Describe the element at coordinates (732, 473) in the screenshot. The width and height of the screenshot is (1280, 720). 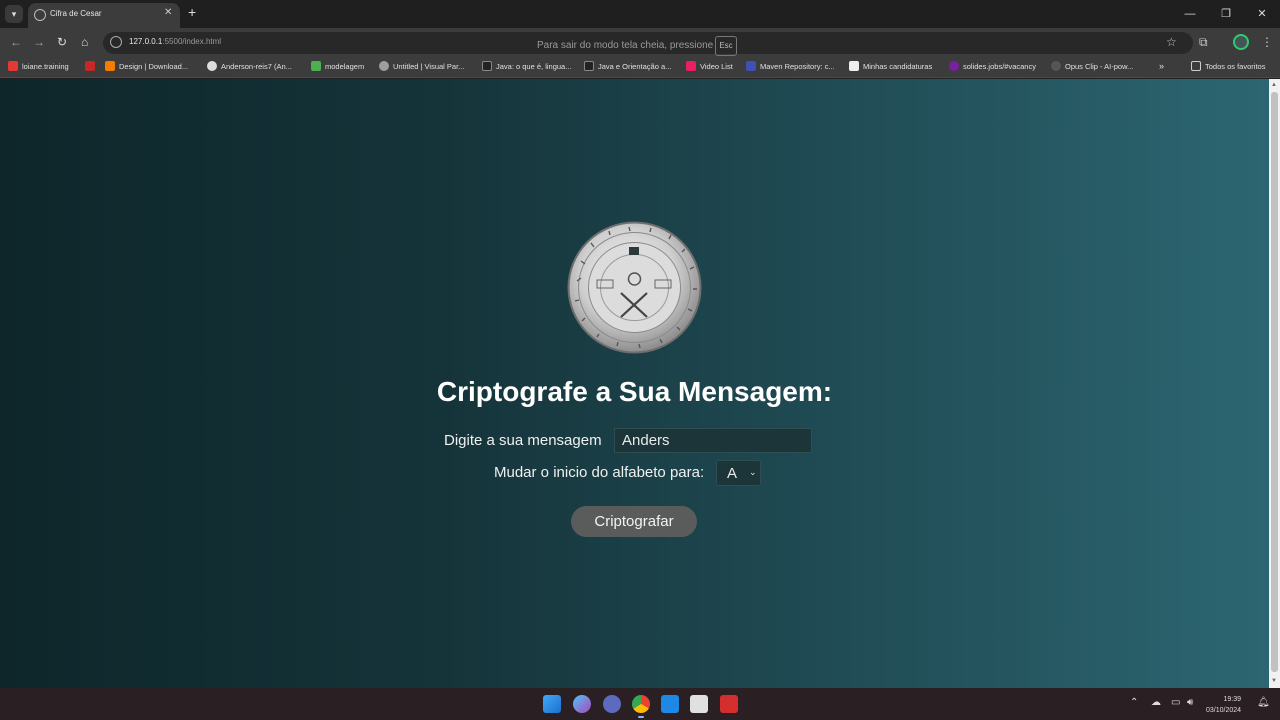
I see `selected-letter: A` at that location.